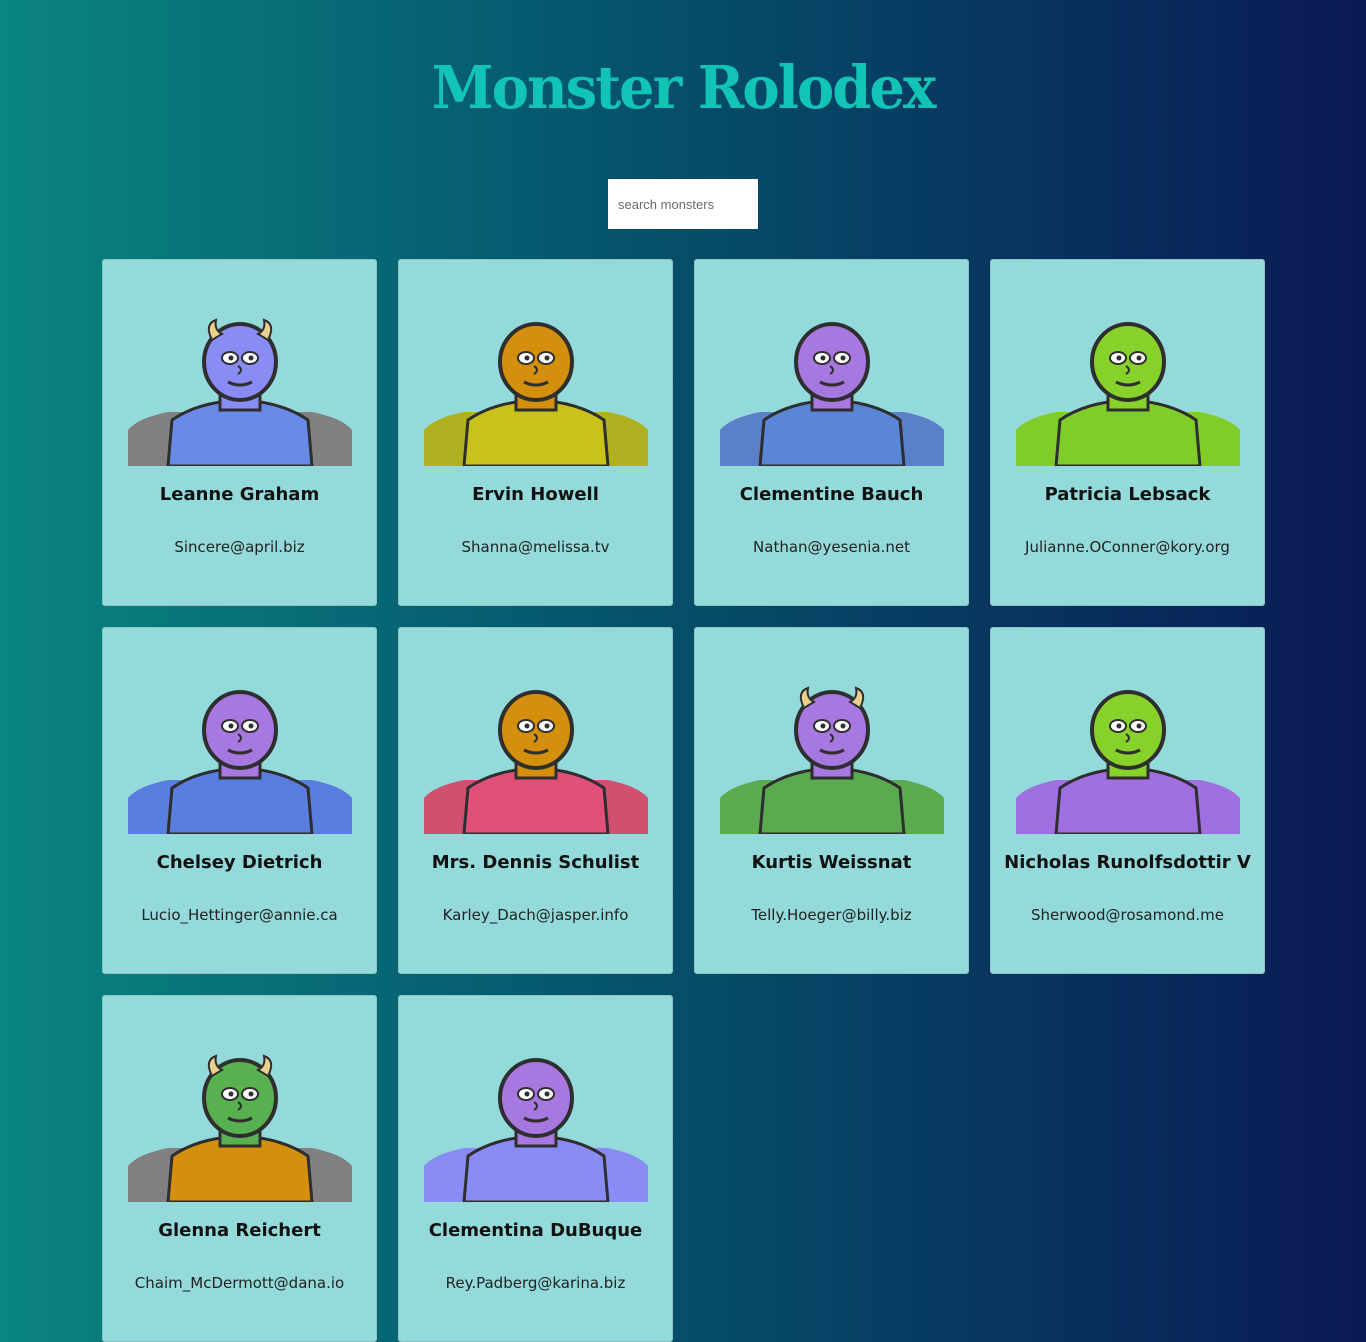 This screenshot has height=1342, width=1366. Describe the element at coordinates (535, 1230) in the screenshot. I see `monster-name: Clementina DuBuque` at that location.